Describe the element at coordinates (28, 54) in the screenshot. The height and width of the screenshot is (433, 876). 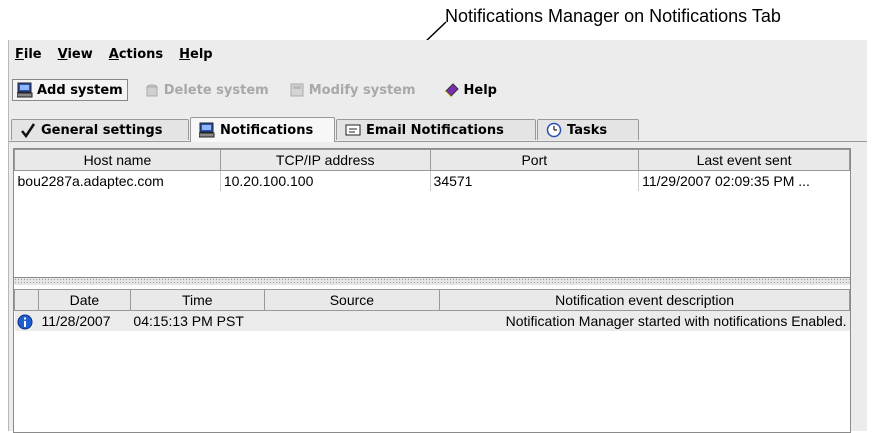
I see `menu-file: File` at that location.